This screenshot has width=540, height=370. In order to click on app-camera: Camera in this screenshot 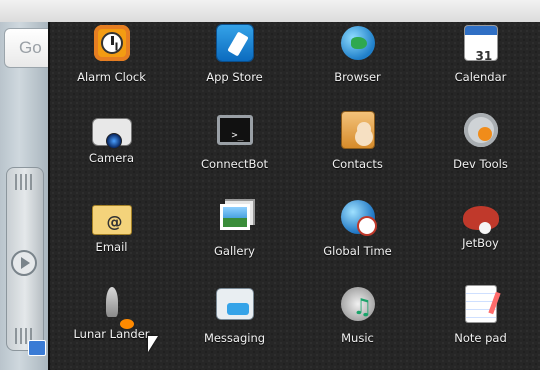, I will do `click(111, 152)`.